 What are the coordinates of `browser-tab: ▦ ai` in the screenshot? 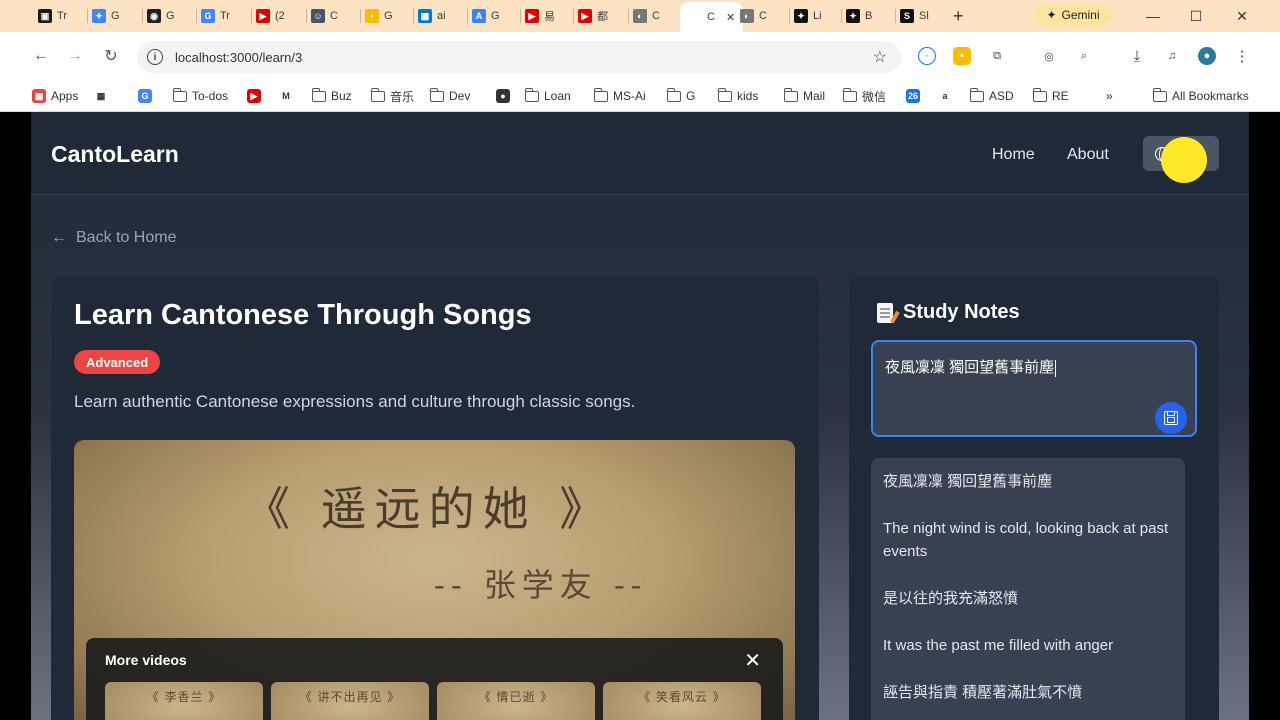 It's located at (432, 16).